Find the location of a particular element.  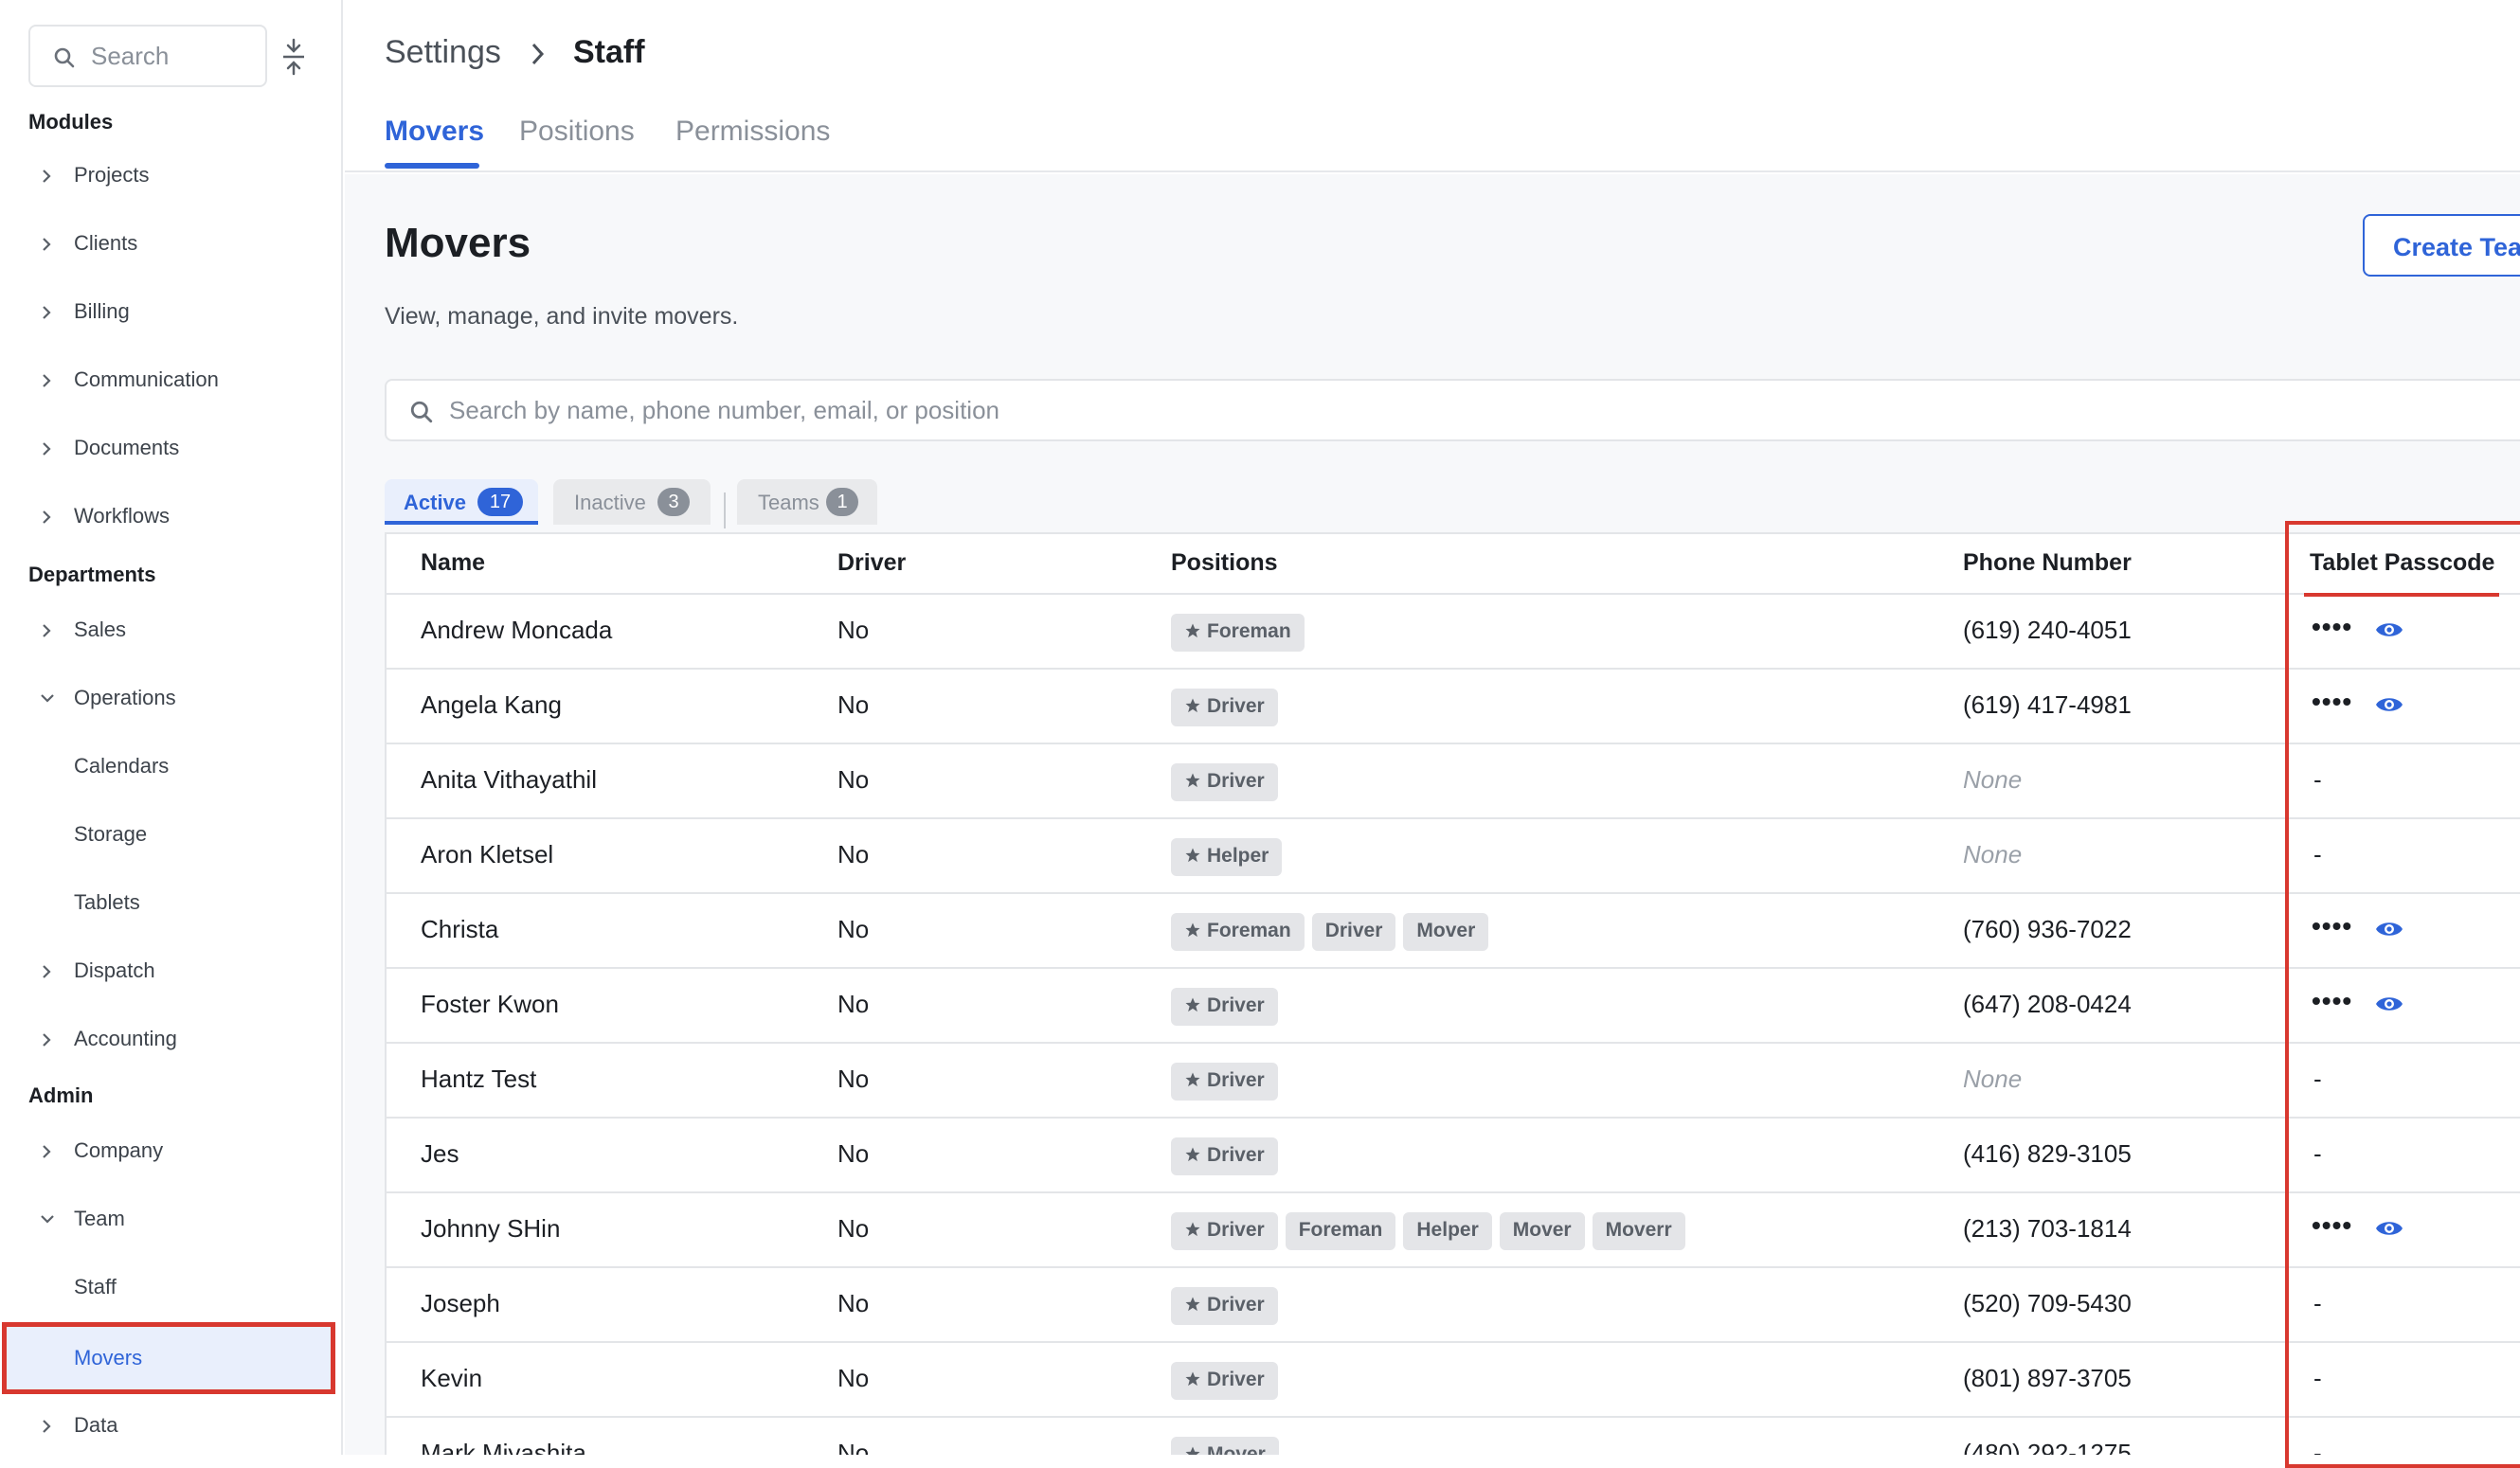

table-row: Angela Kang No Driver (619) 417-4981 •••• is located at coordinates (1453, 707).